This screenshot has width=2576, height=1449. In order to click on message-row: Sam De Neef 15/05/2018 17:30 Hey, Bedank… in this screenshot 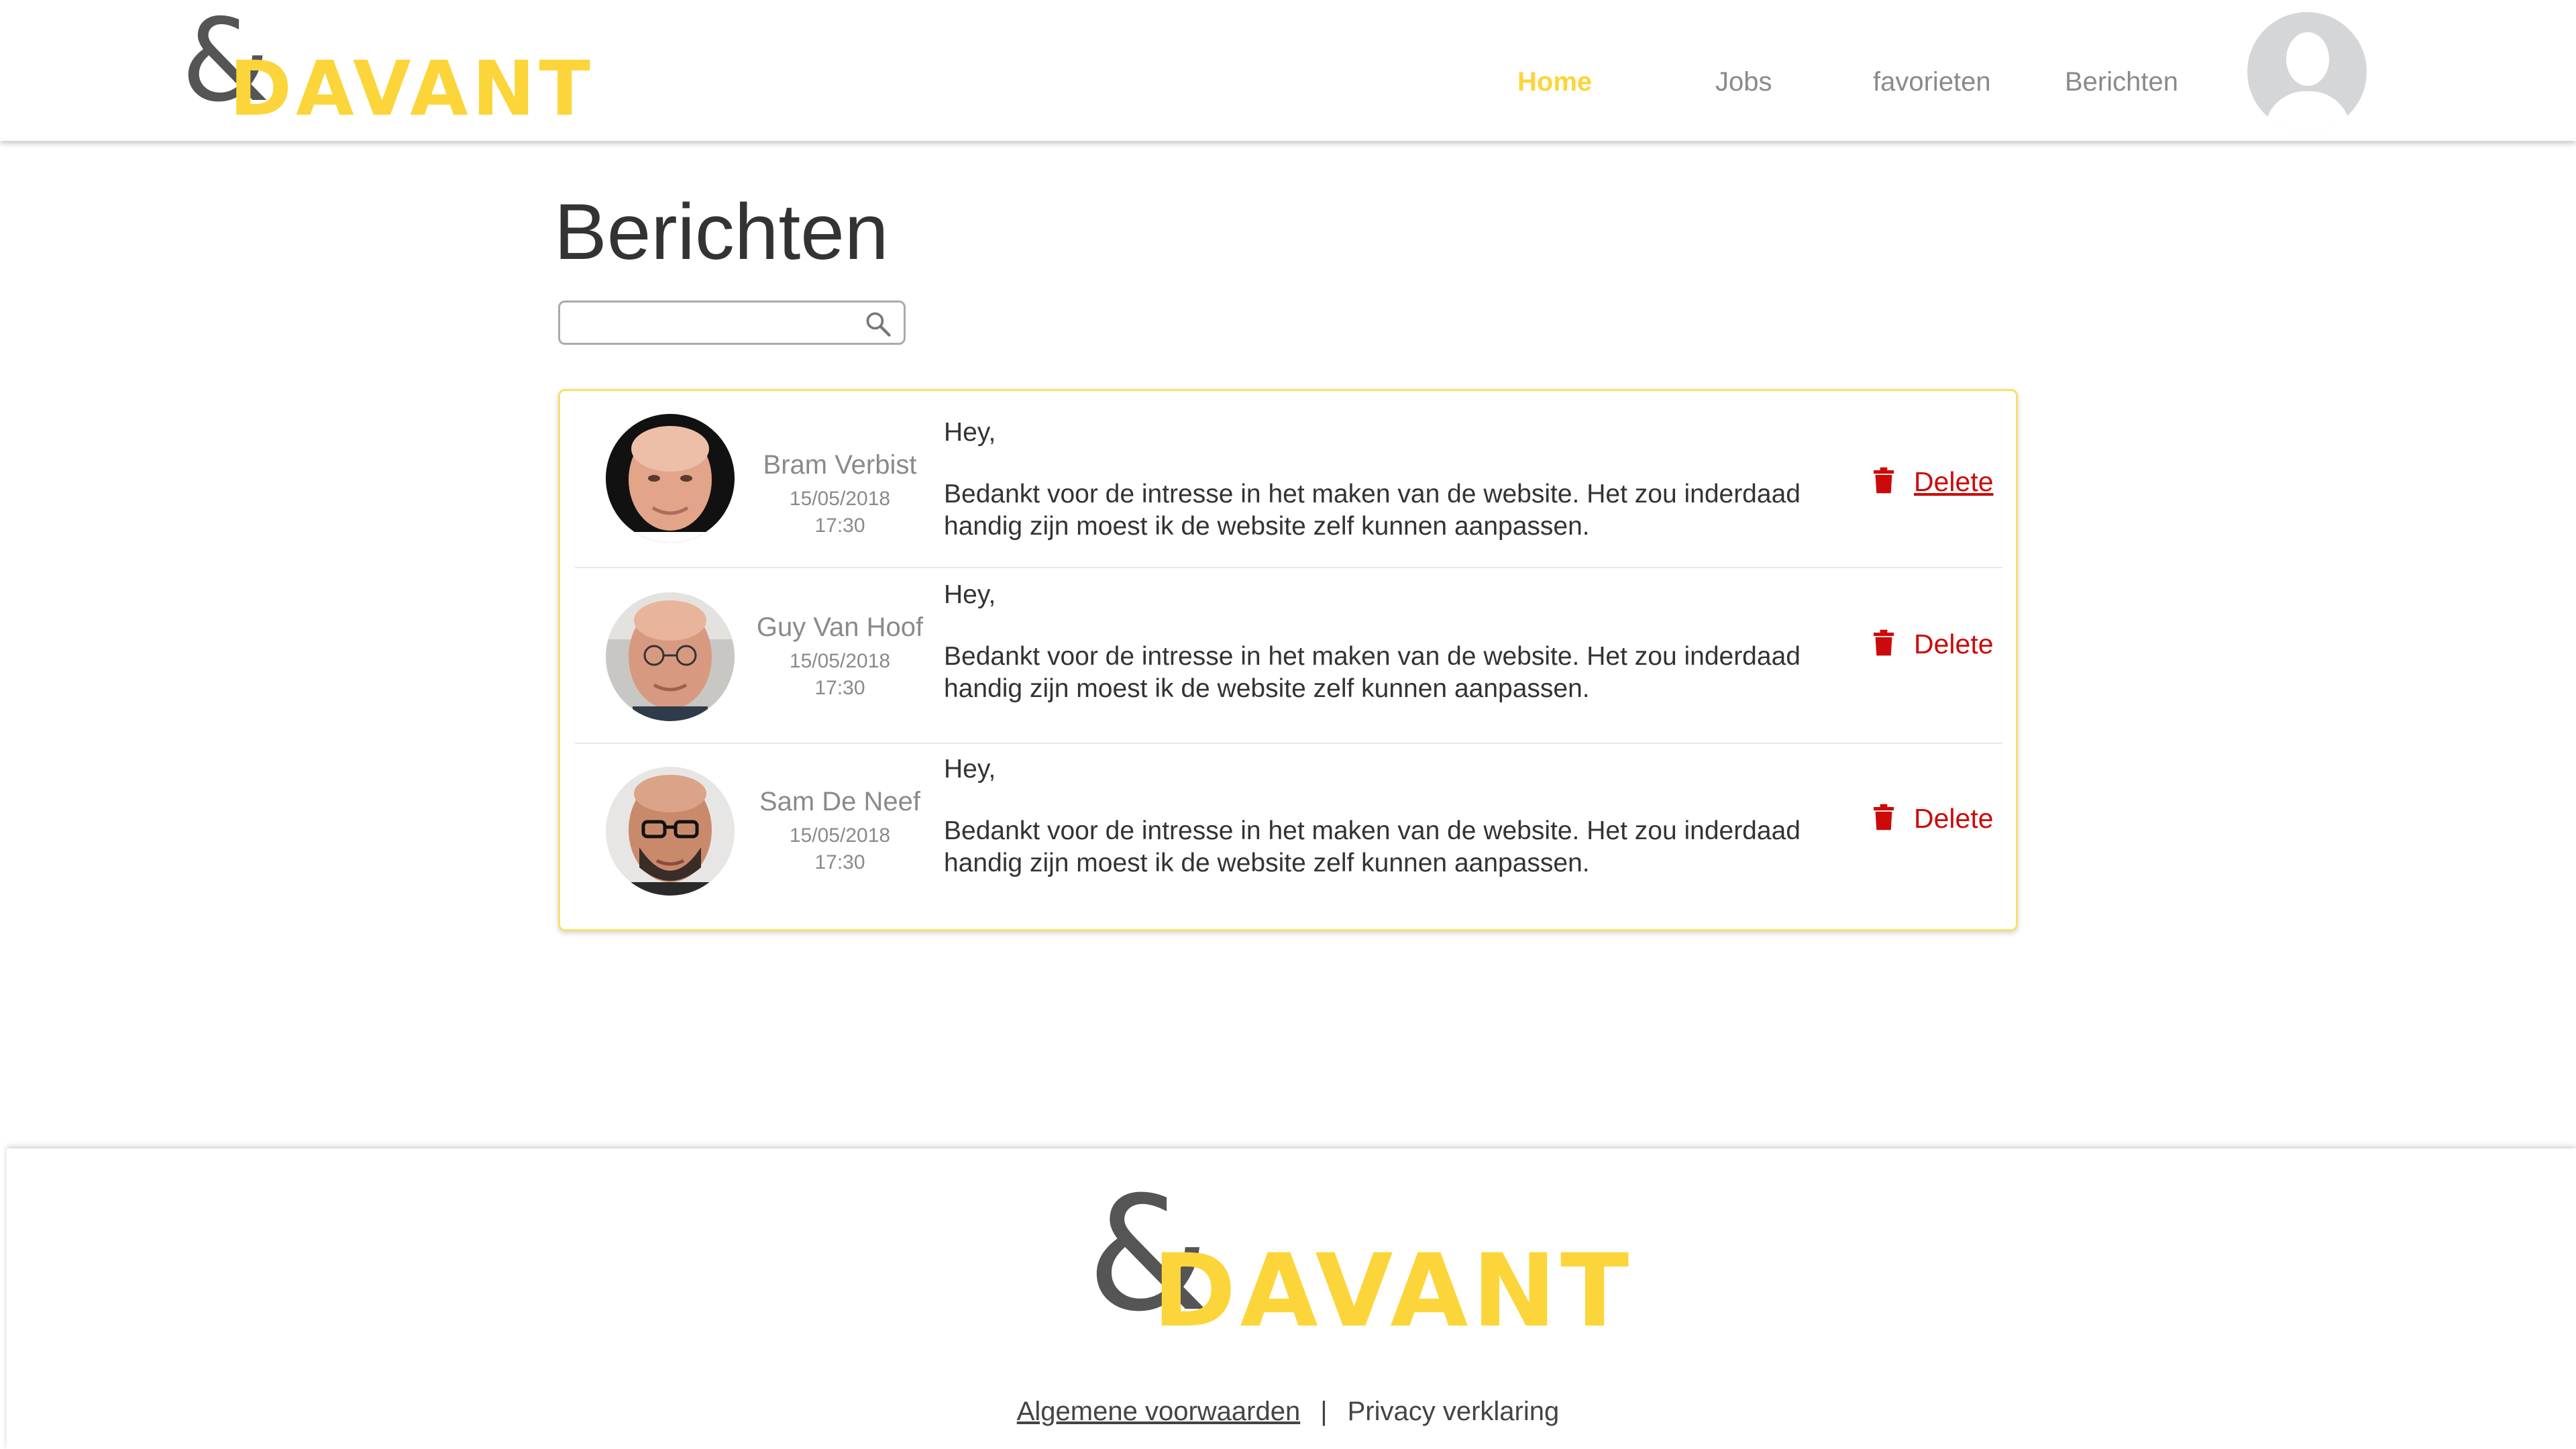, I will do `click(1288, 830)`.